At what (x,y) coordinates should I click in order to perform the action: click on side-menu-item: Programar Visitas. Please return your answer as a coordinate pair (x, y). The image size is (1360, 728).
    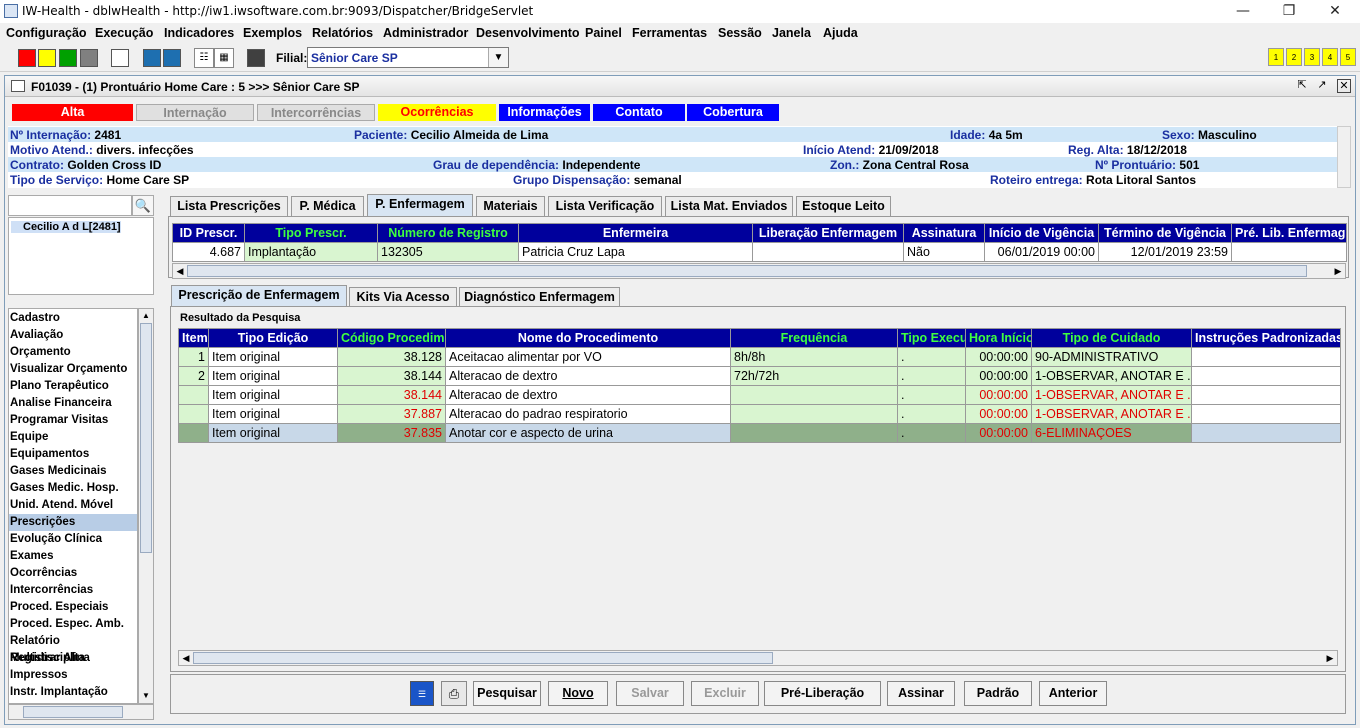
    Looking at the image, I should click on (73, 420).